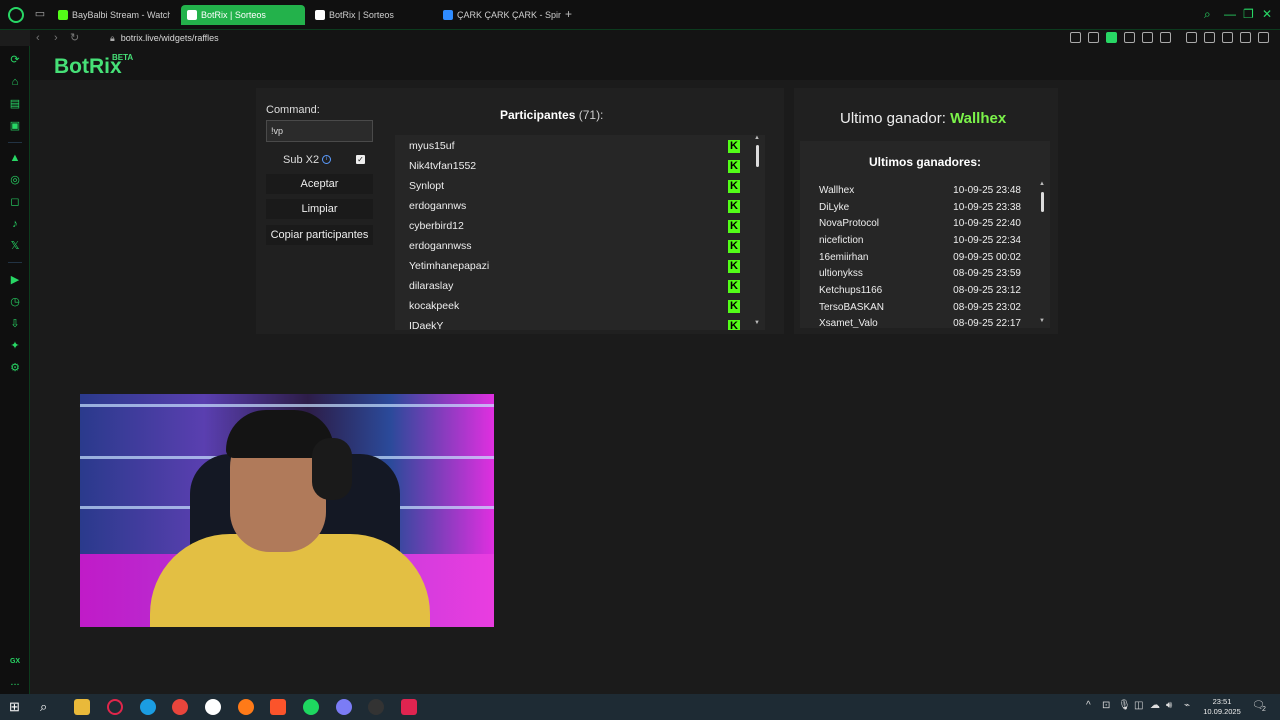 Image resolution: width=1280 pixels, height=720 pixels. I want to click on tray-app-icon: ⊡, so click(1106, 705).